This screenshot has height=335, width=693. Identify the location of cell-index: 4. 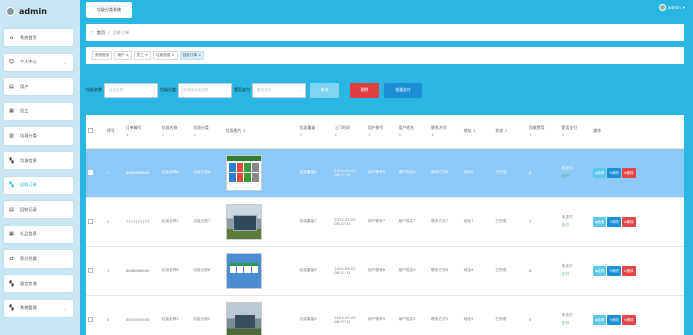
(114, 315).